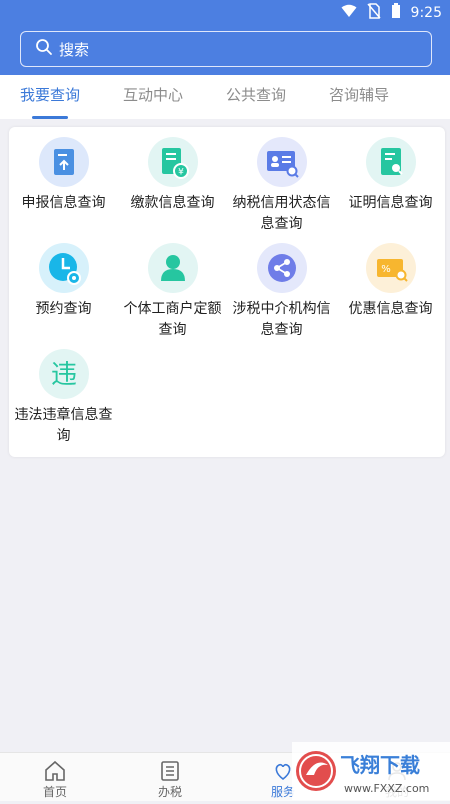 The image size is (450, 804). I want to click on grid-item-individual-business-query: 个体工商户定额查询, so click(172, 292).